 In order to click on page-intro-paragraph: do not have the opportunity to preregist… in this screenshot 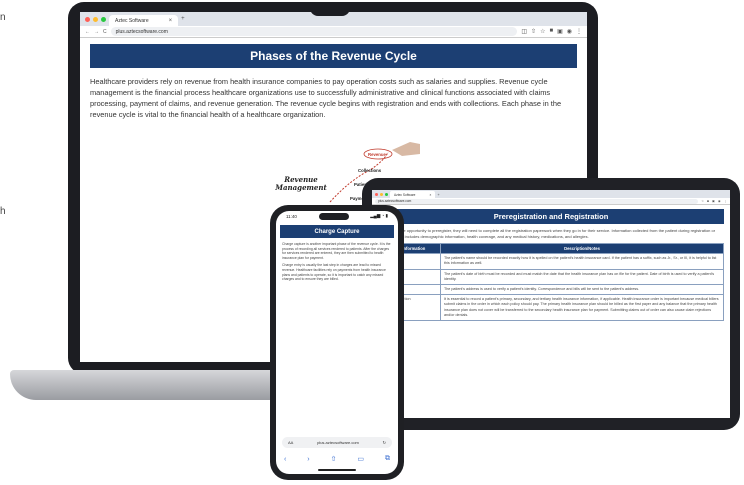, I will do `click(547, 233)`.